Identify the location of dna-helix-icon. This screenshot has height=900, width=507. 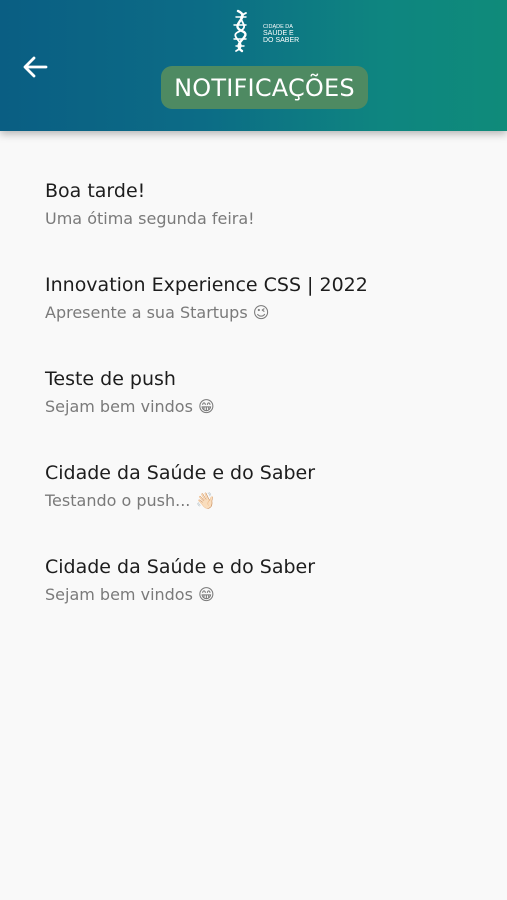
(240, 31).